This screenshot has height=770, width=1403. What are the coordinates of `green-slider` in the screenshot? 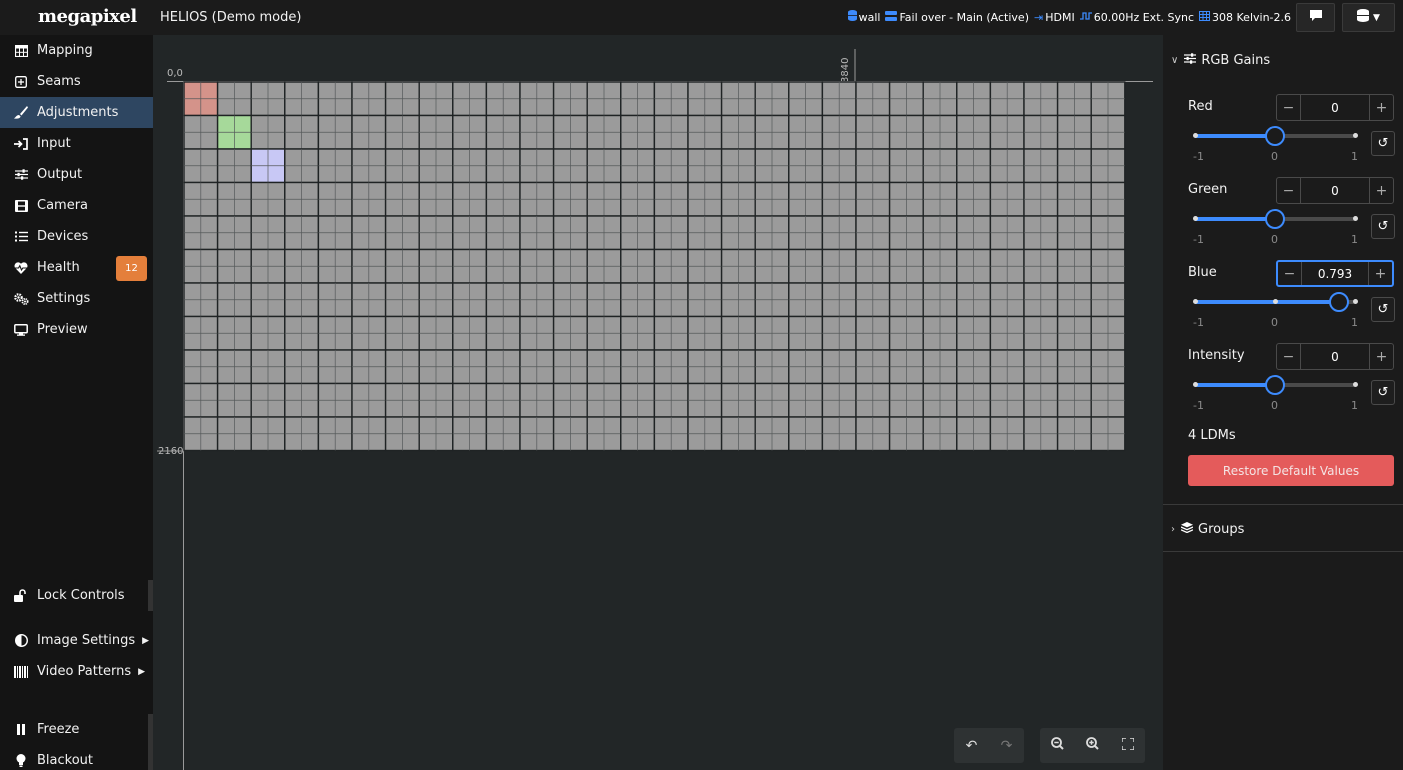 It's located at (1275, 219).